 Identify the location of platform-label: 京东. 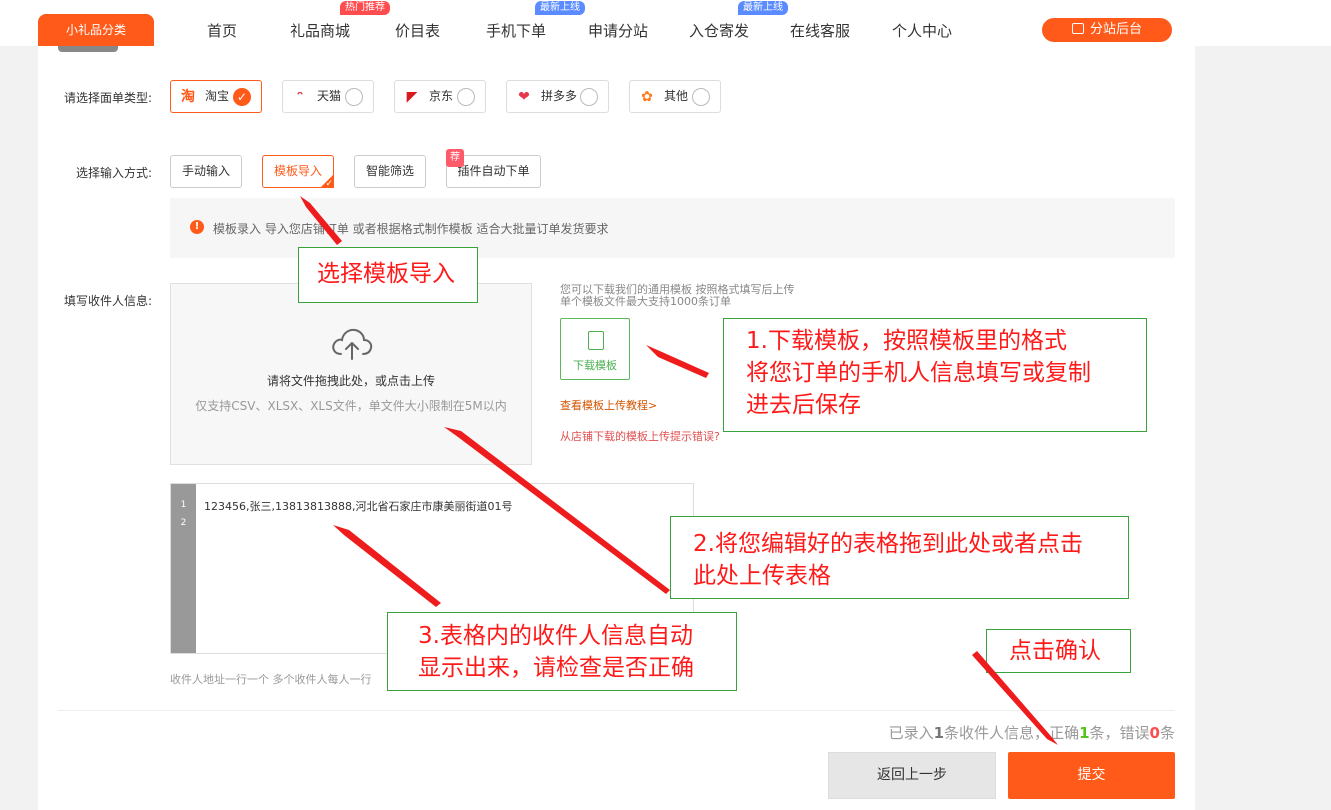
(441, 96).